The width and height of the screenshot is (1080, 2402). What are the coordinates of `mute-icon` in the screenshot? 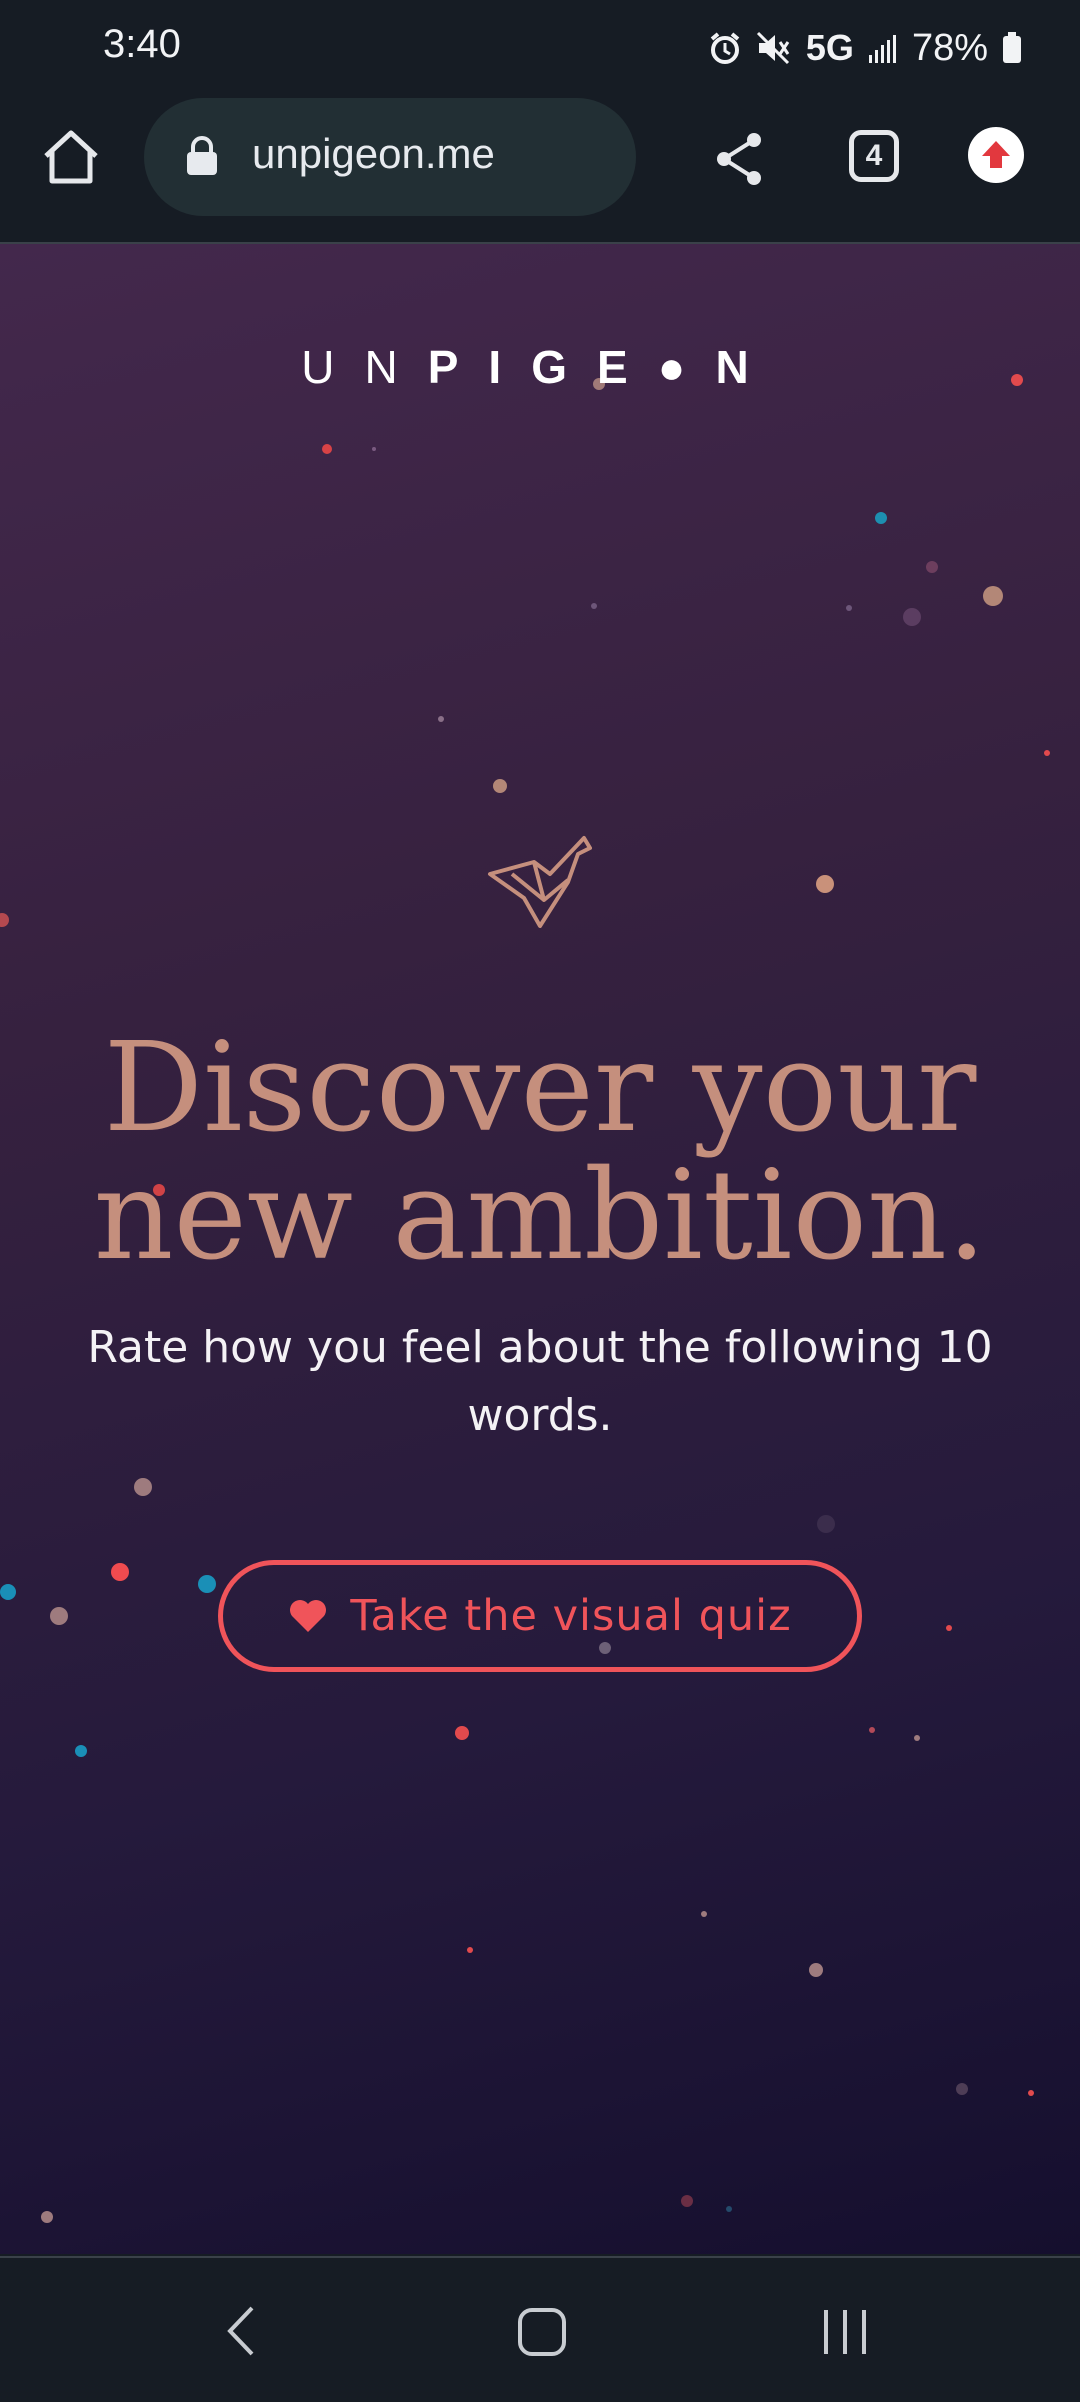 It's located at (774, 48).